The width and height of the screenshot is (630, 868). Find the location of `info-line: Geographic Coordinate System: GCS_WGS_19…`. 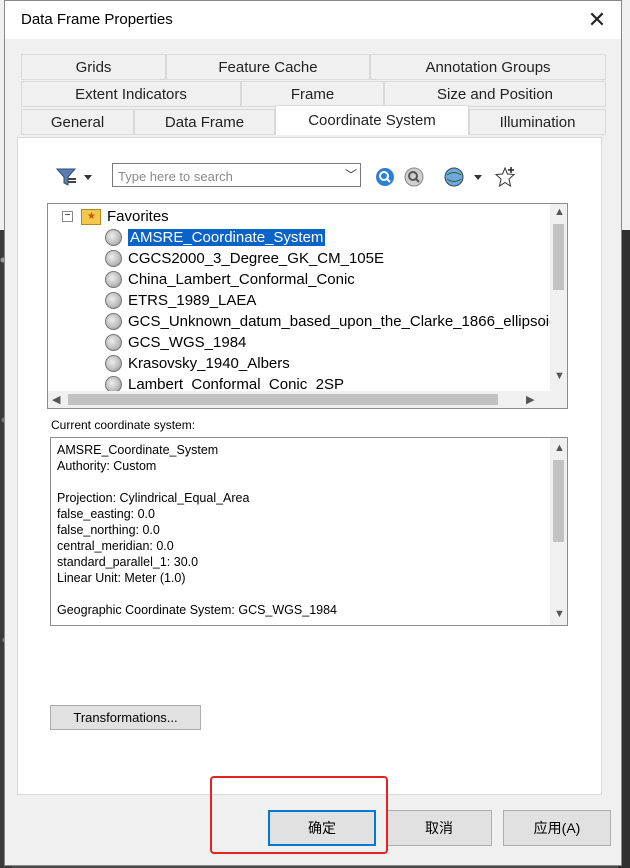

info-line: Geographic Coordinate System: GCS_WGS_19… is located at coordinates (197, 610).